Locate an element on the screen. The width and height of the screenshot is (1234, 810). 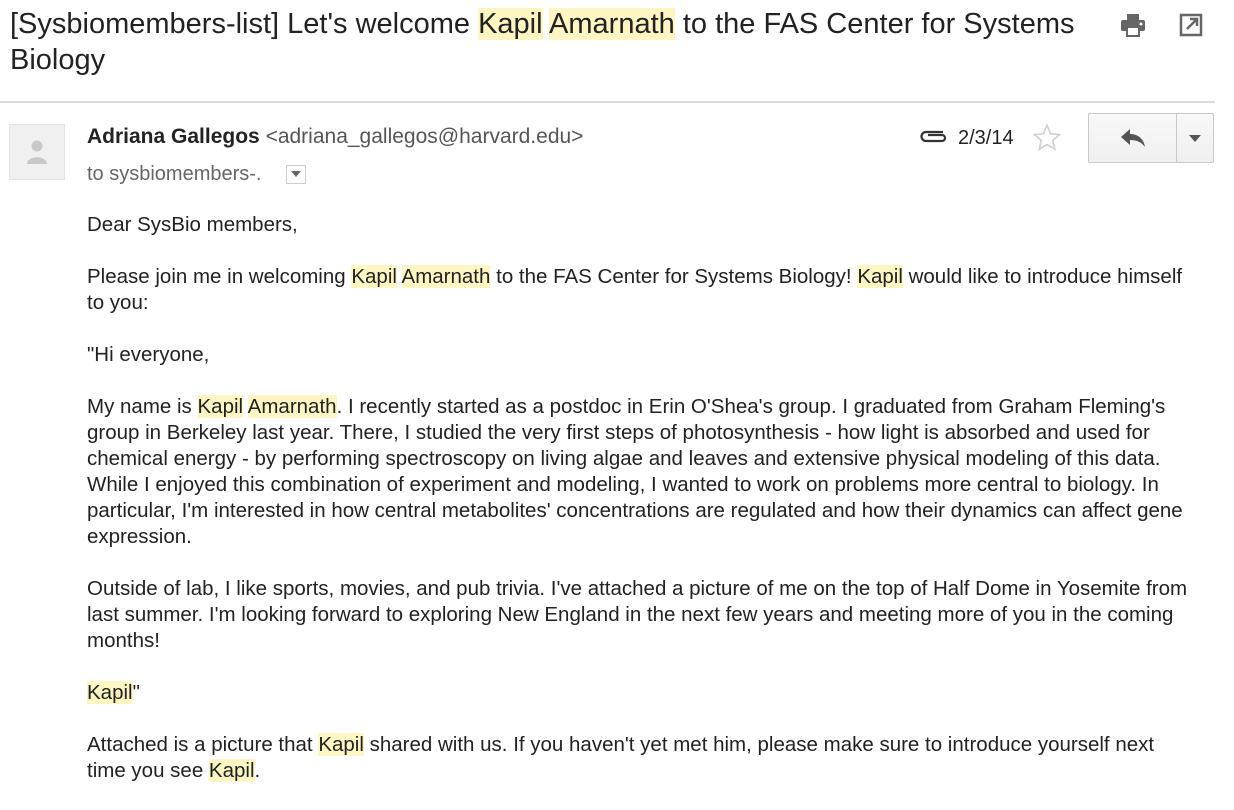
person-icon is located at coordinates (37, 152).